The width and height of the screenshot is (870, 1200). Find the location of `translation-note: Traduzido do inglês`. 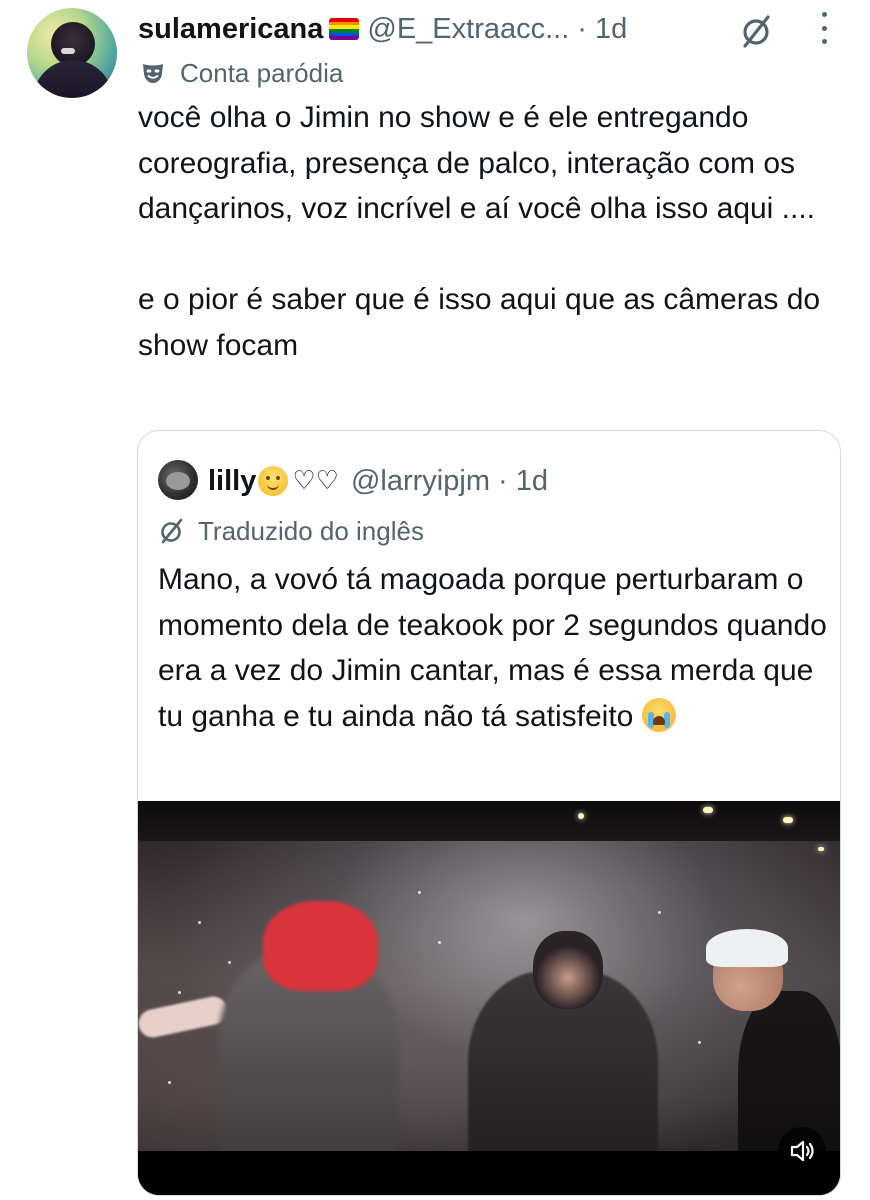

translation-note: Traduzido do inglês is located at coordinates (291, 531).